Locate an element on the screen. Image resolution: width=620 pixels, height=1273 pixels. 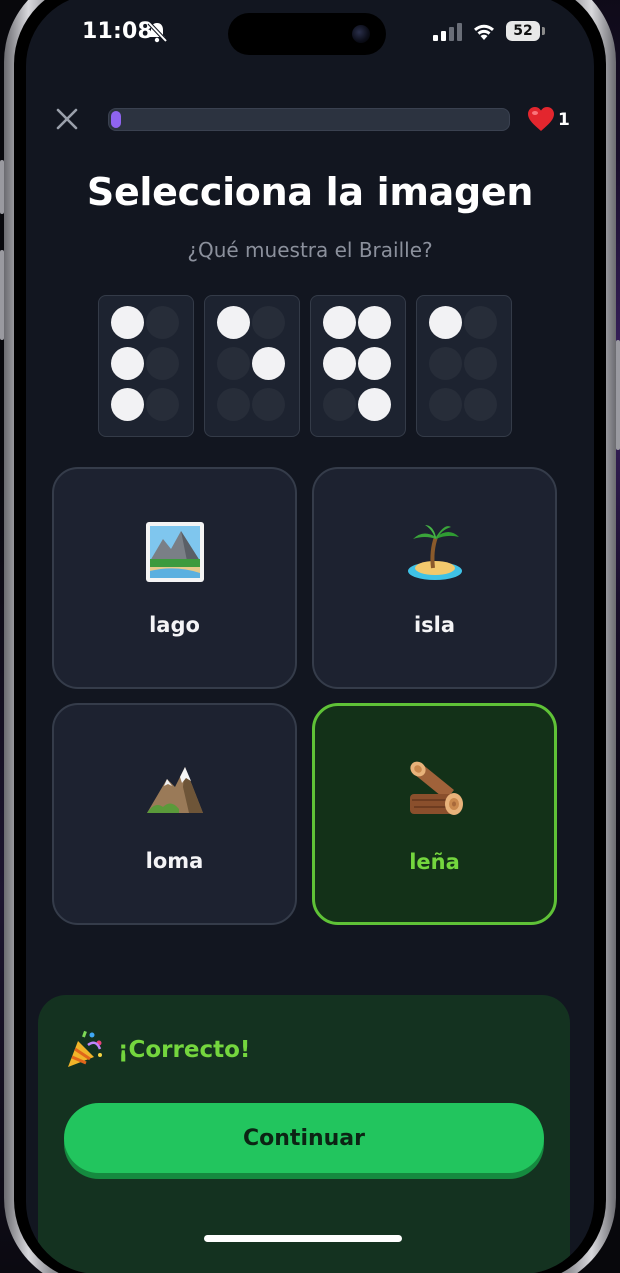
wifi-icon is located at coordinates (484, 32).